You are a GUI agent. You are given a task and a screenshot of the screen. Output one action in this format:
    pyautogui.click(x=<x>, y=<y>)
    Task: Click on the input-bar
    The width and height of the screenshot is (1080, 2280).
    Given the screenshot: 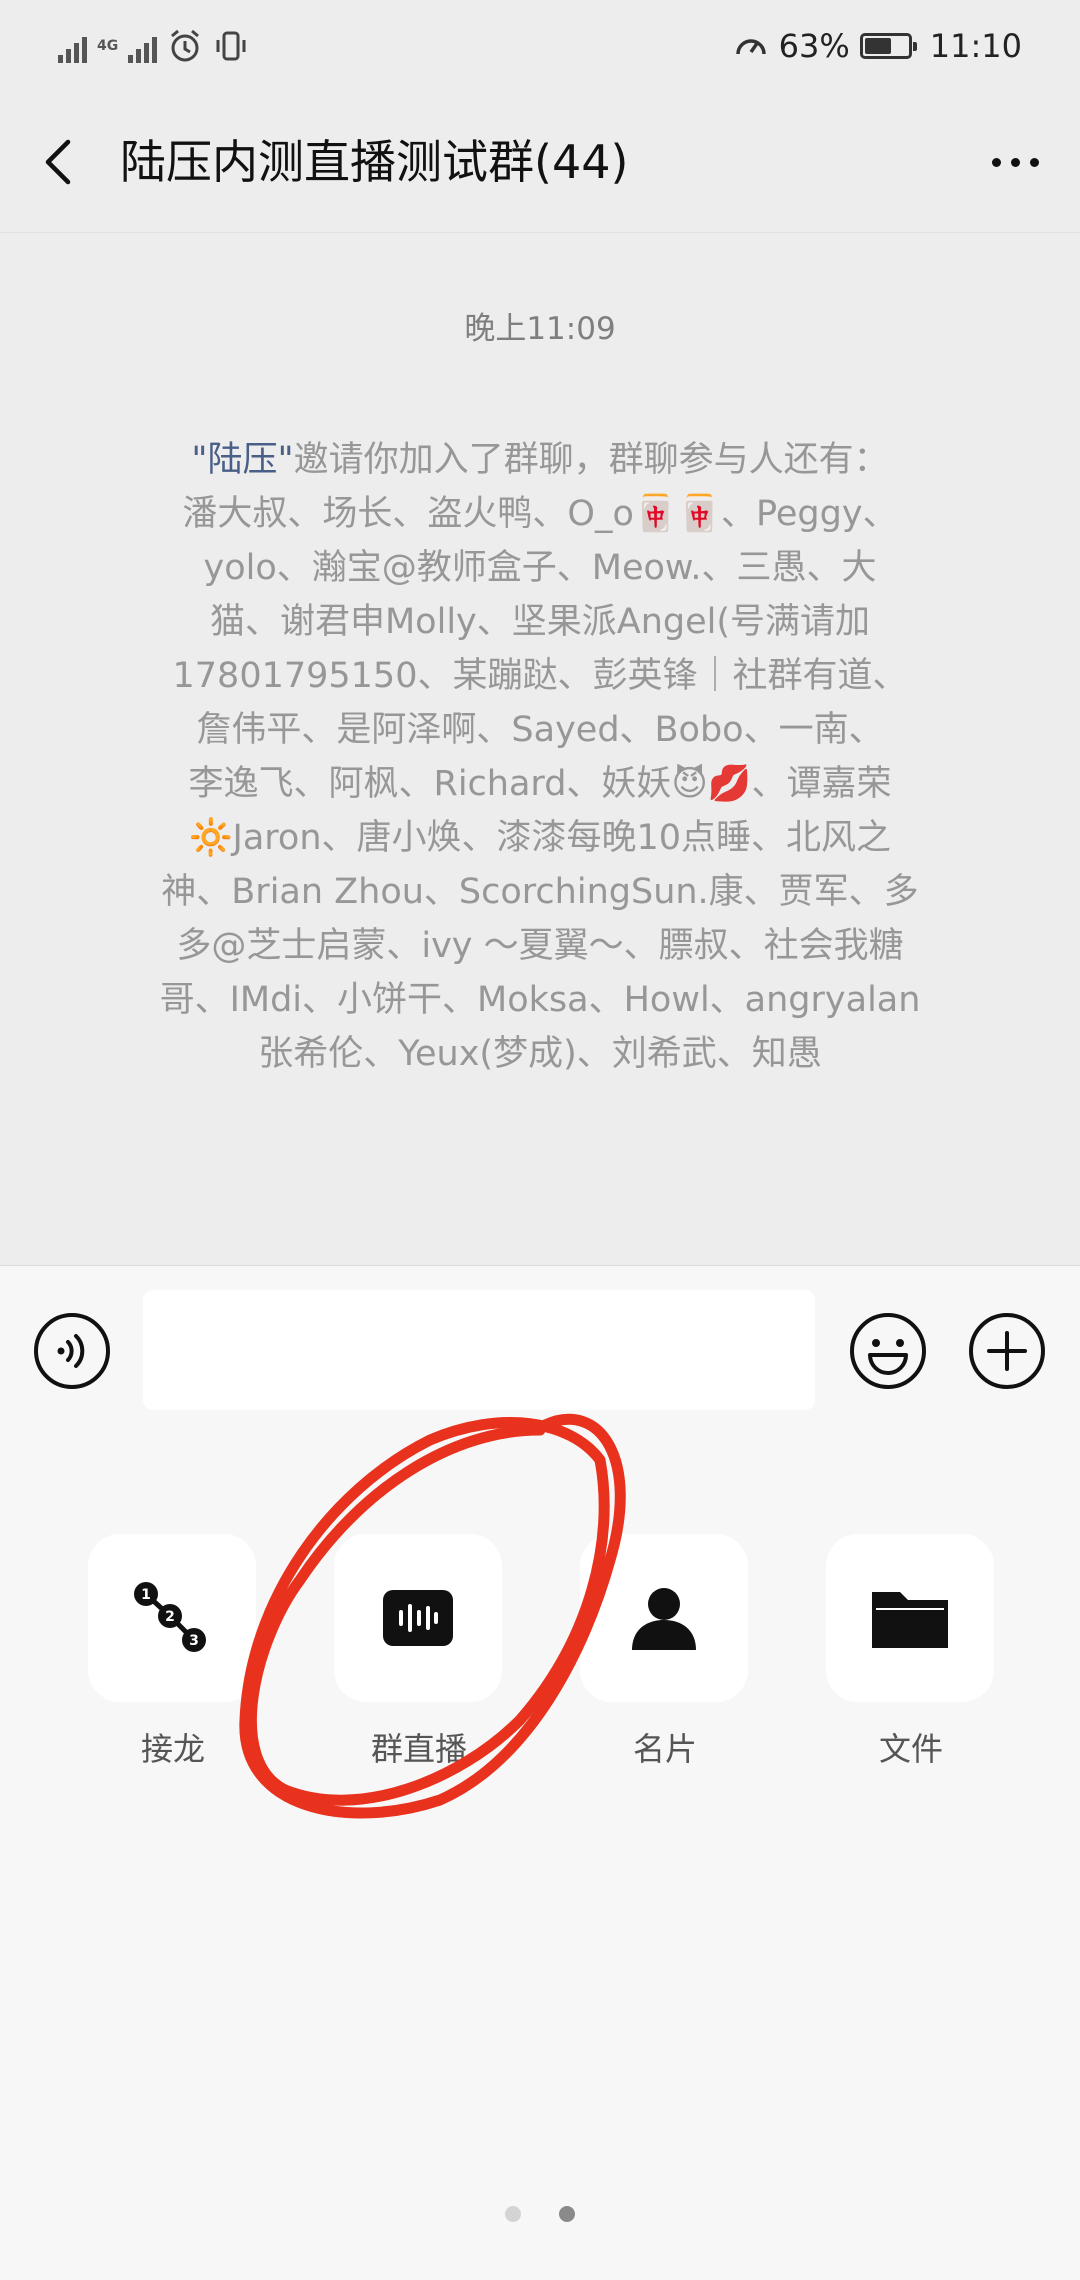 What is the action you would take?
    pyautogui.click(x=540, y=1351)
    